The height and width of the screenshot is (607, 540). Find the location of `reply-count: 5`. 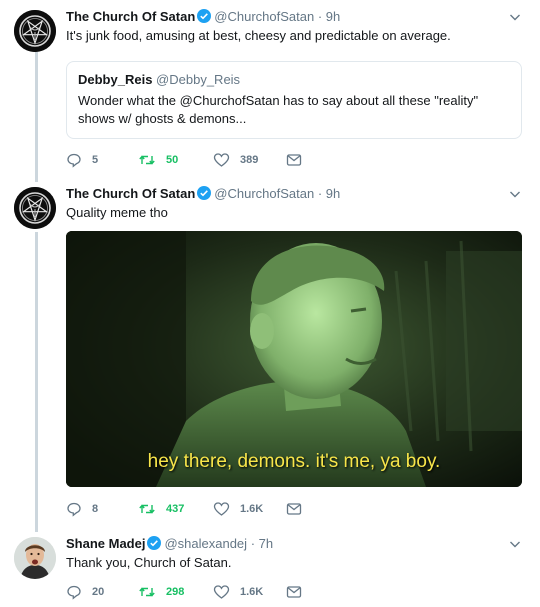

reply-count: 5 is located at coordinates (95, 160).